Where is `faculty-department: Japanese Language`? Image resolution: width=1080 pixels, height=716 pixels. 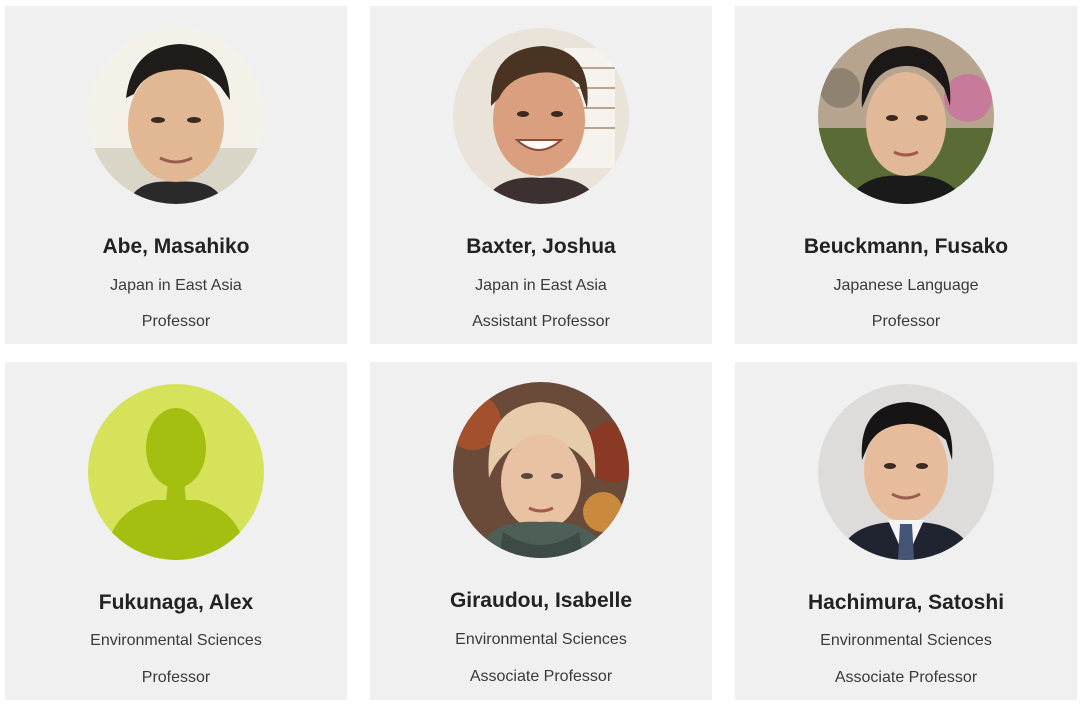 faculty-department: Japanese Language is located at coordinates (906, 285).